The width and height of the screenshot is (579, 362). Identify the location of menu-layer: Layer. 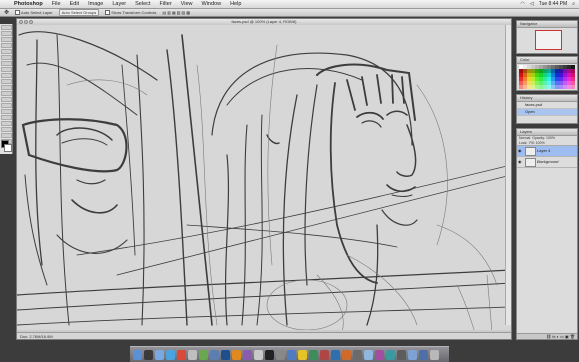
(119, 4).